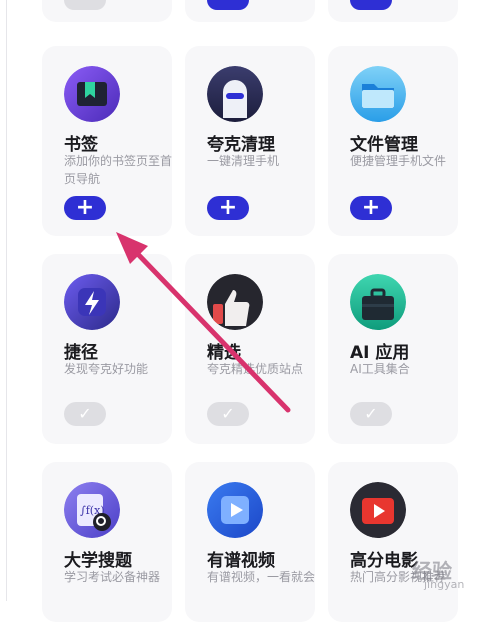 The height and width of the screenshot is (622, 500). What do you see at coordinates (243, 161) in the screenshot?
I see `card-description: 一键清理手机` at bounding box center [243, 161].